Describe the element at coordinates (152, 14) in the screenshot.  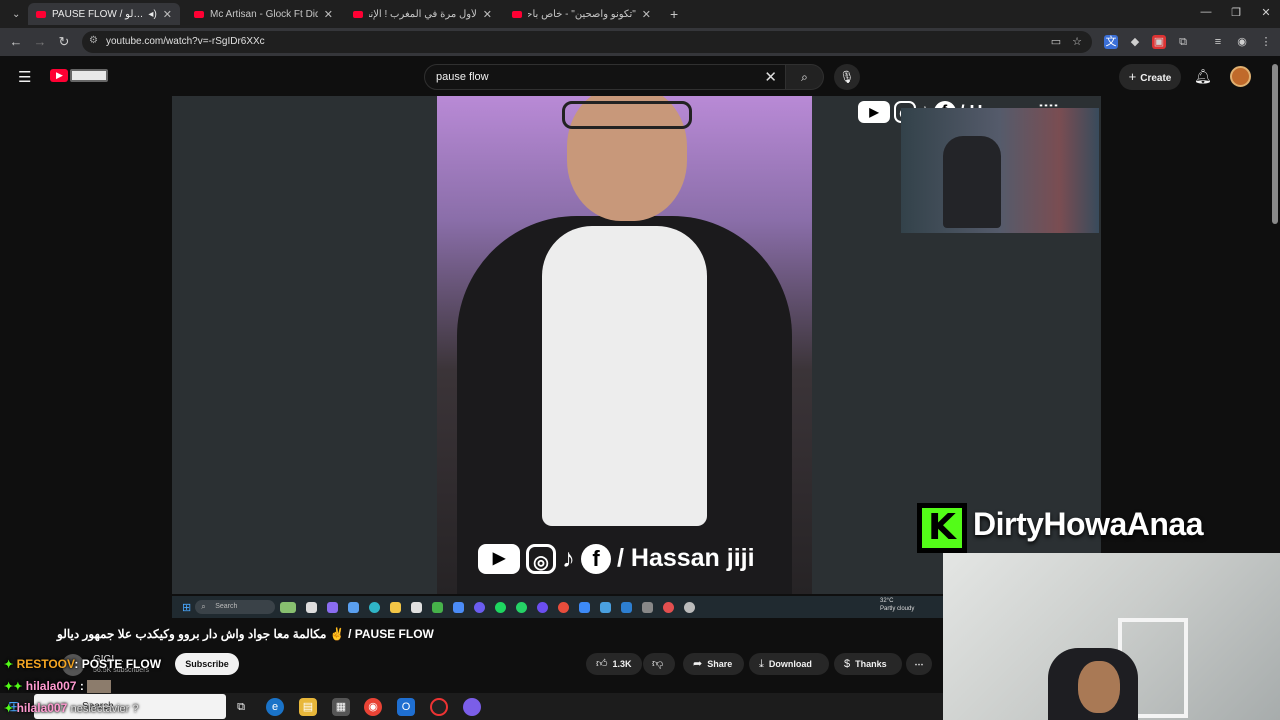
I see `speaker-icon: ◂)` at that location.